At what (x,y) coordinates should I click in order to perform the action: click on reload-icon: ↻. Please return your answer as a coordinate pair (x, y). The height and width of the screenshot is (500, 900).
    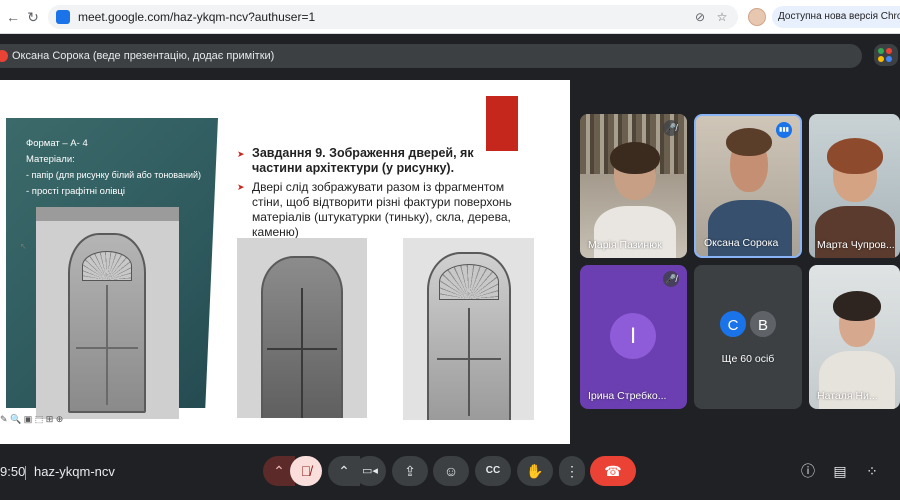
    Looking at the image, I should click on (33, 17).